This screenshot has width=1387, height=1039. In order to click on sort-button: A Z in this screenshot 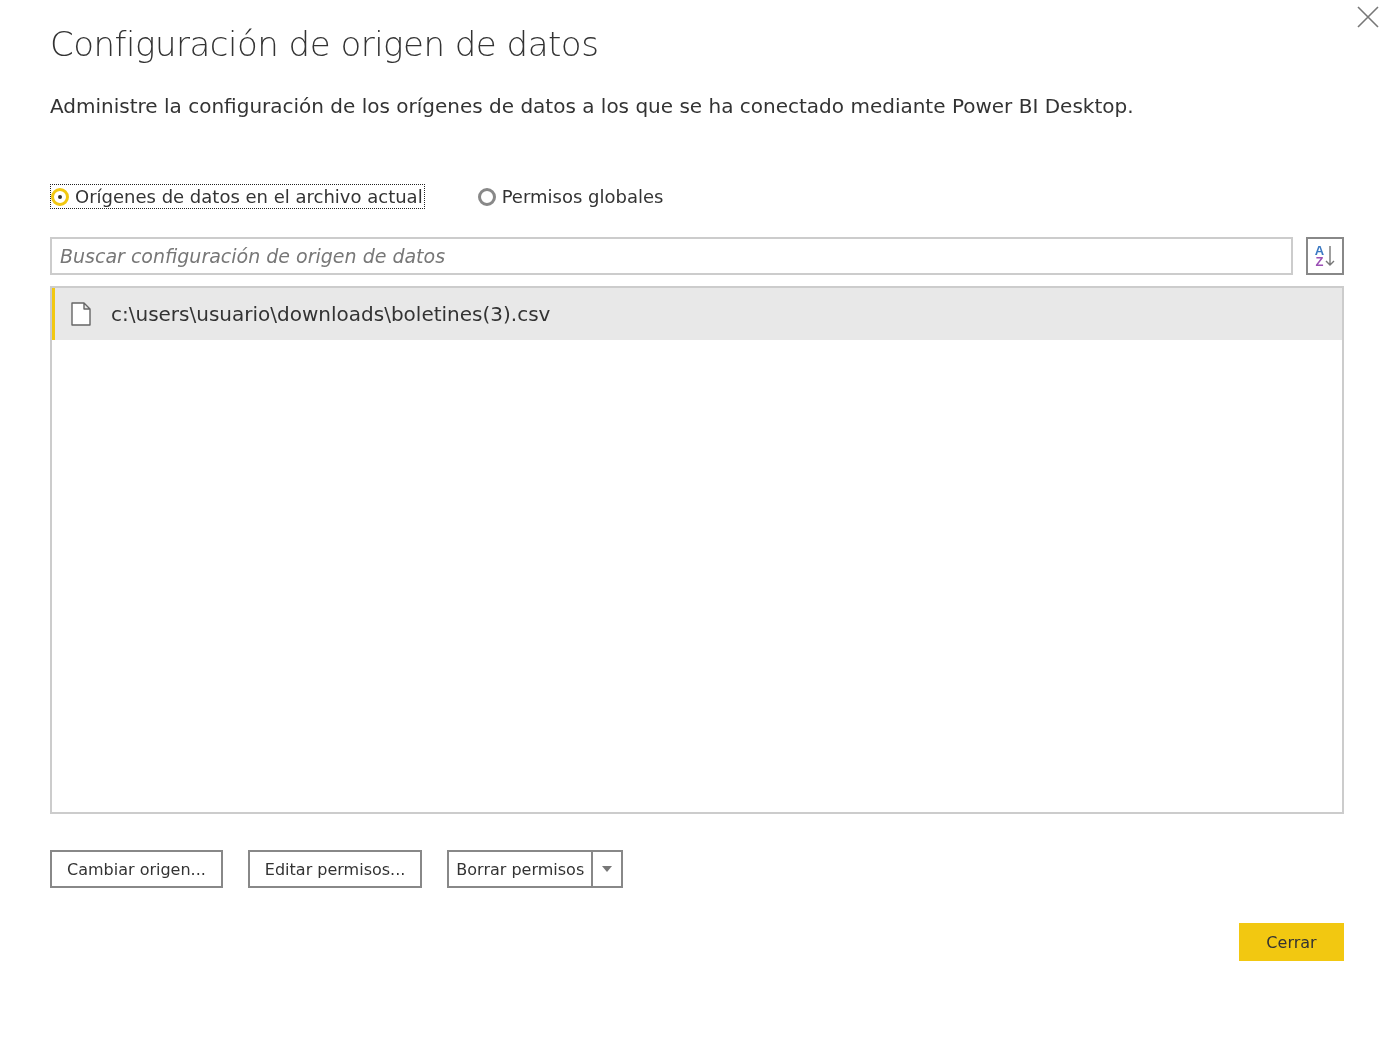, I will do `click(1325, 256)`.